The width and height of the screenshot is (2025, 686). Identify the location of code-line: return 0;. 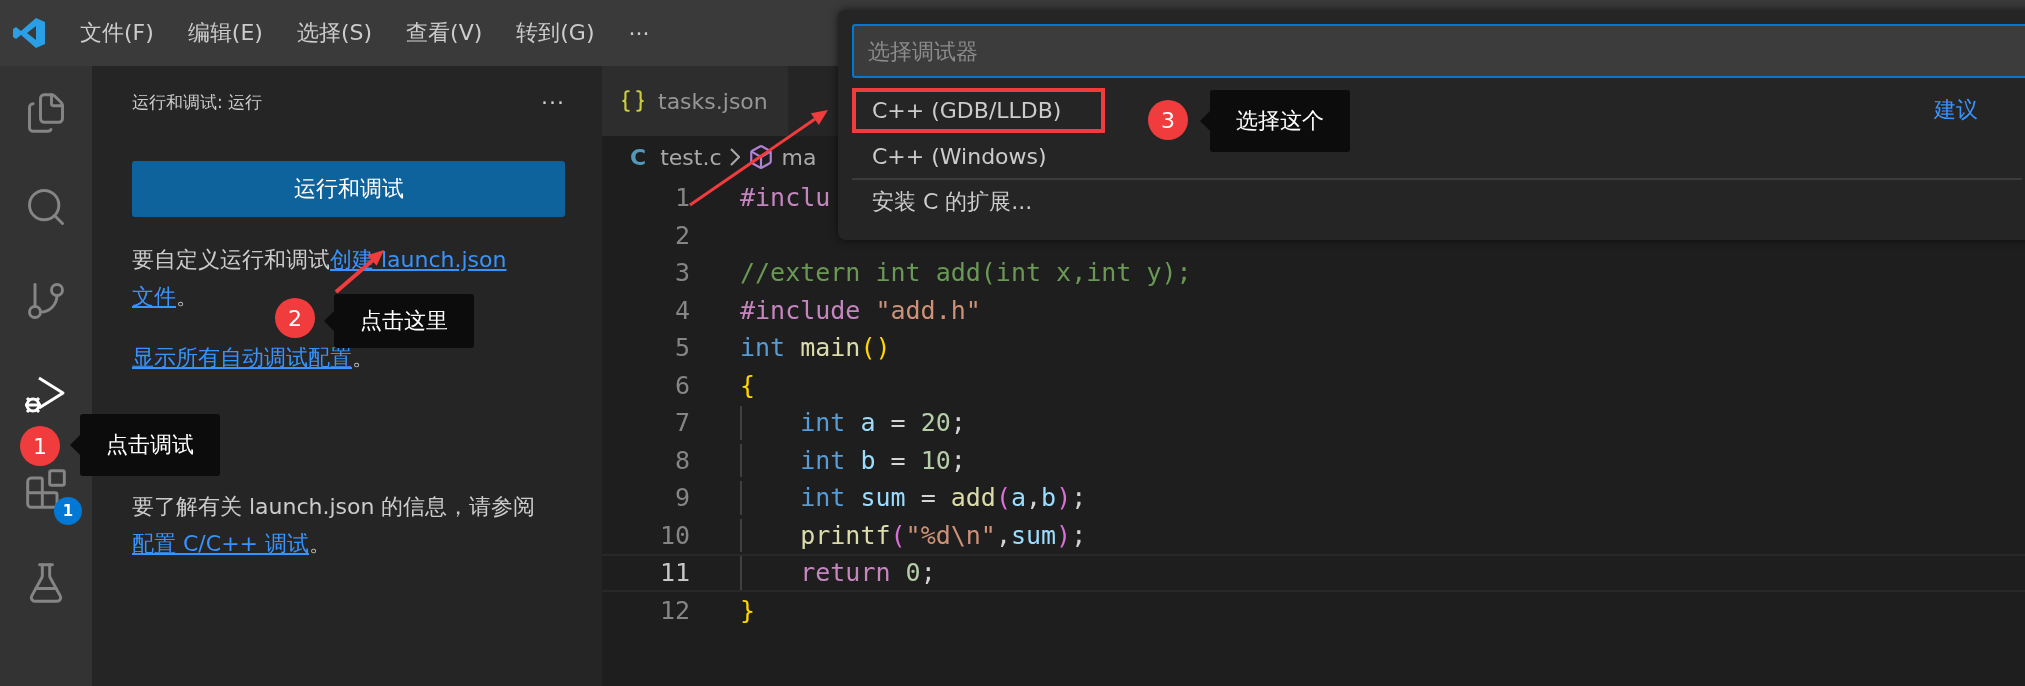
(867, 573).